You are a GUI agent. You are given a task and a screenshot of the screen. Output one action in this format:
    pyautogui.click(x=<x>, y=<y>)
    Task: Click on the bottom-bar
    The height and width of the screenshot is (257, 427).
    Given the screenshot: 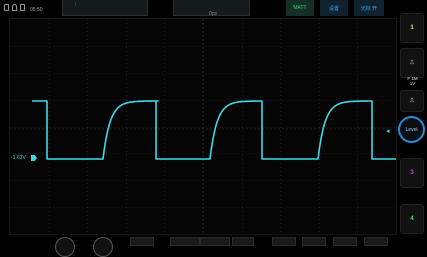 What is the action you would take?
    pyautogui.click(x=213, y=246)
    